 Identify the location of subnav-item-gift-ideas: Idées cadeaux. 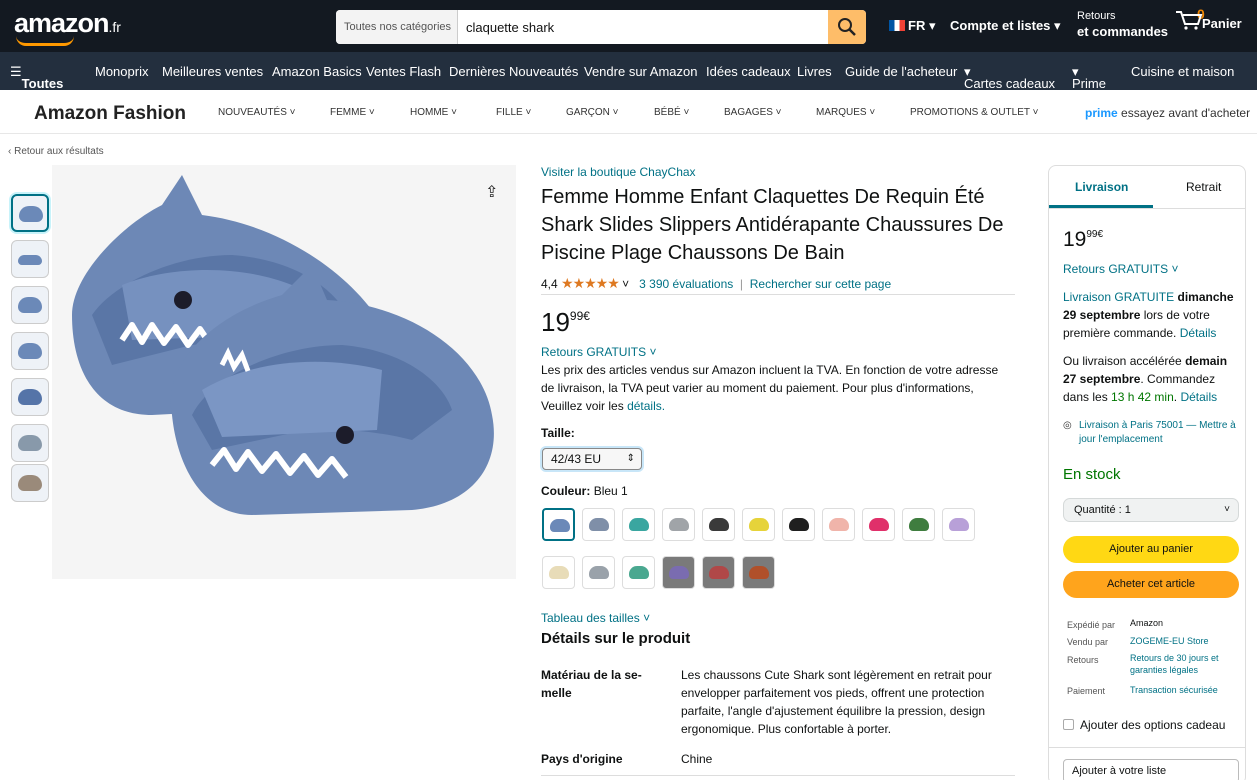
(748, 71).